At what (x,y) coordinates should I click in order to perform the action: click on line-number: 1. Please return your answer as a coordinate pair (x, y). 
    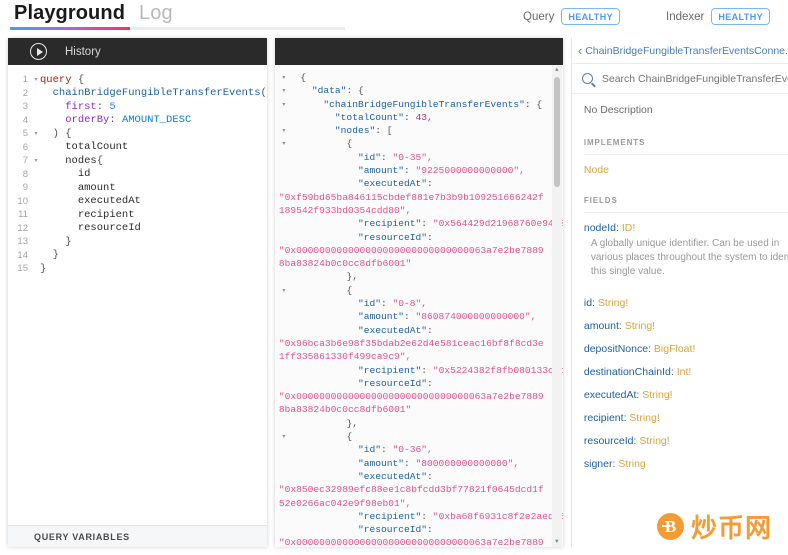
    Looking at the image, I should click on (25, 80).